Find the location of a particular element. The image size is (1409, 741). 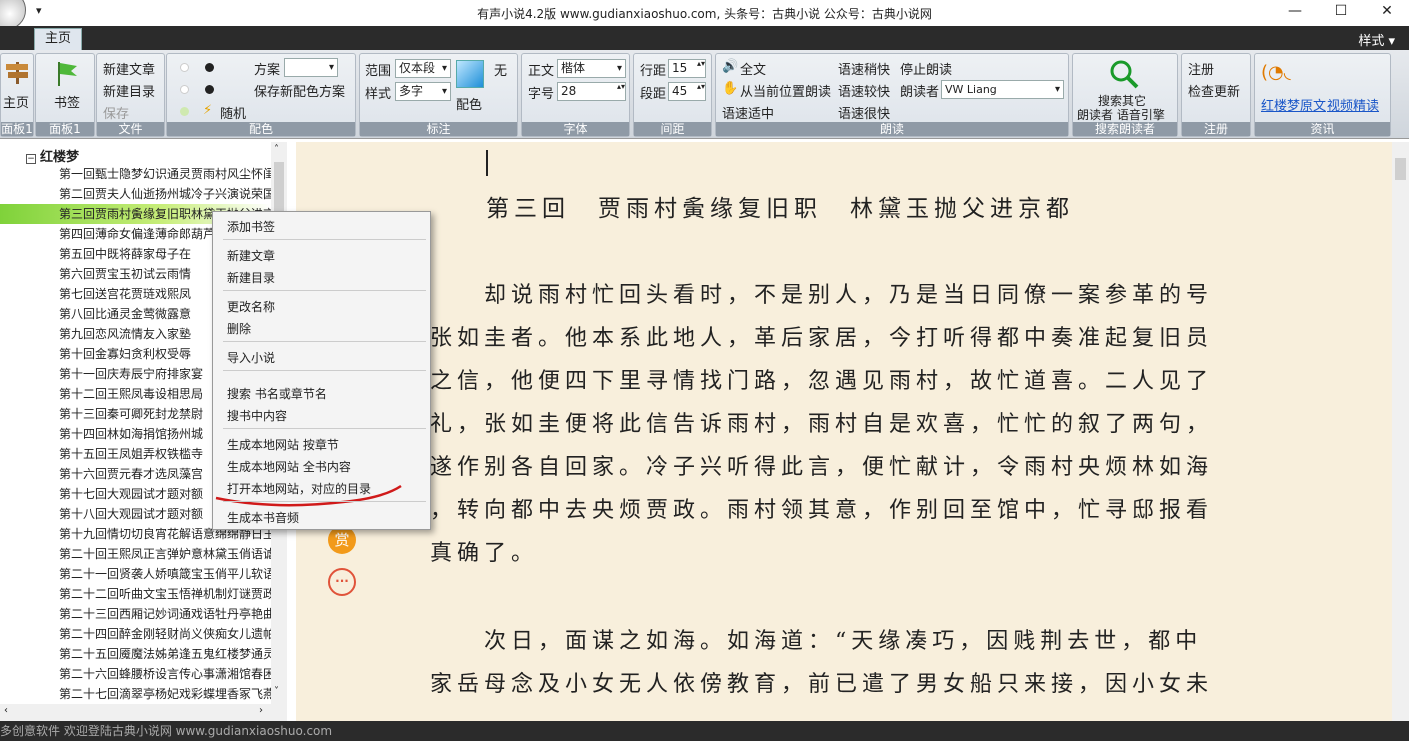

content-scrollbar is located at coordinates (1400, 431).